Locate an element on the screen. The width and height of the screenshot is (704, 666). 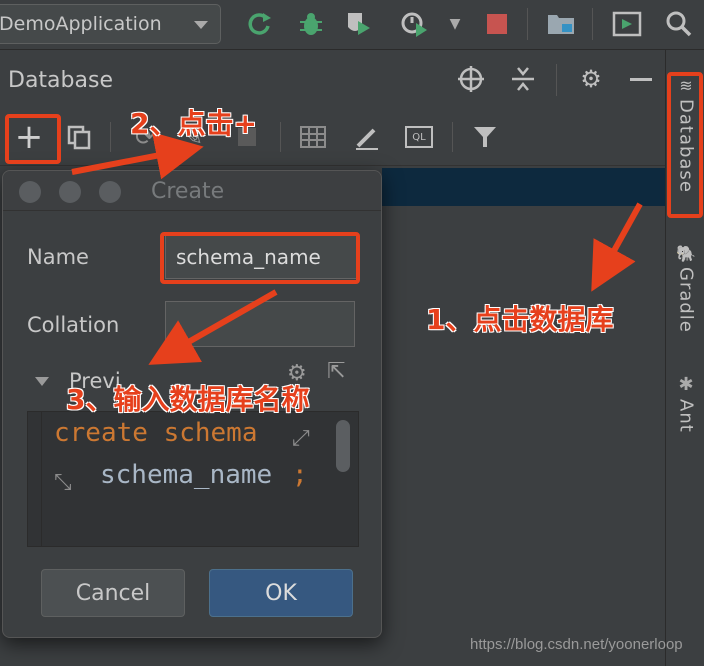
code-identifier: schema_name is located at coordinates (186, 475).